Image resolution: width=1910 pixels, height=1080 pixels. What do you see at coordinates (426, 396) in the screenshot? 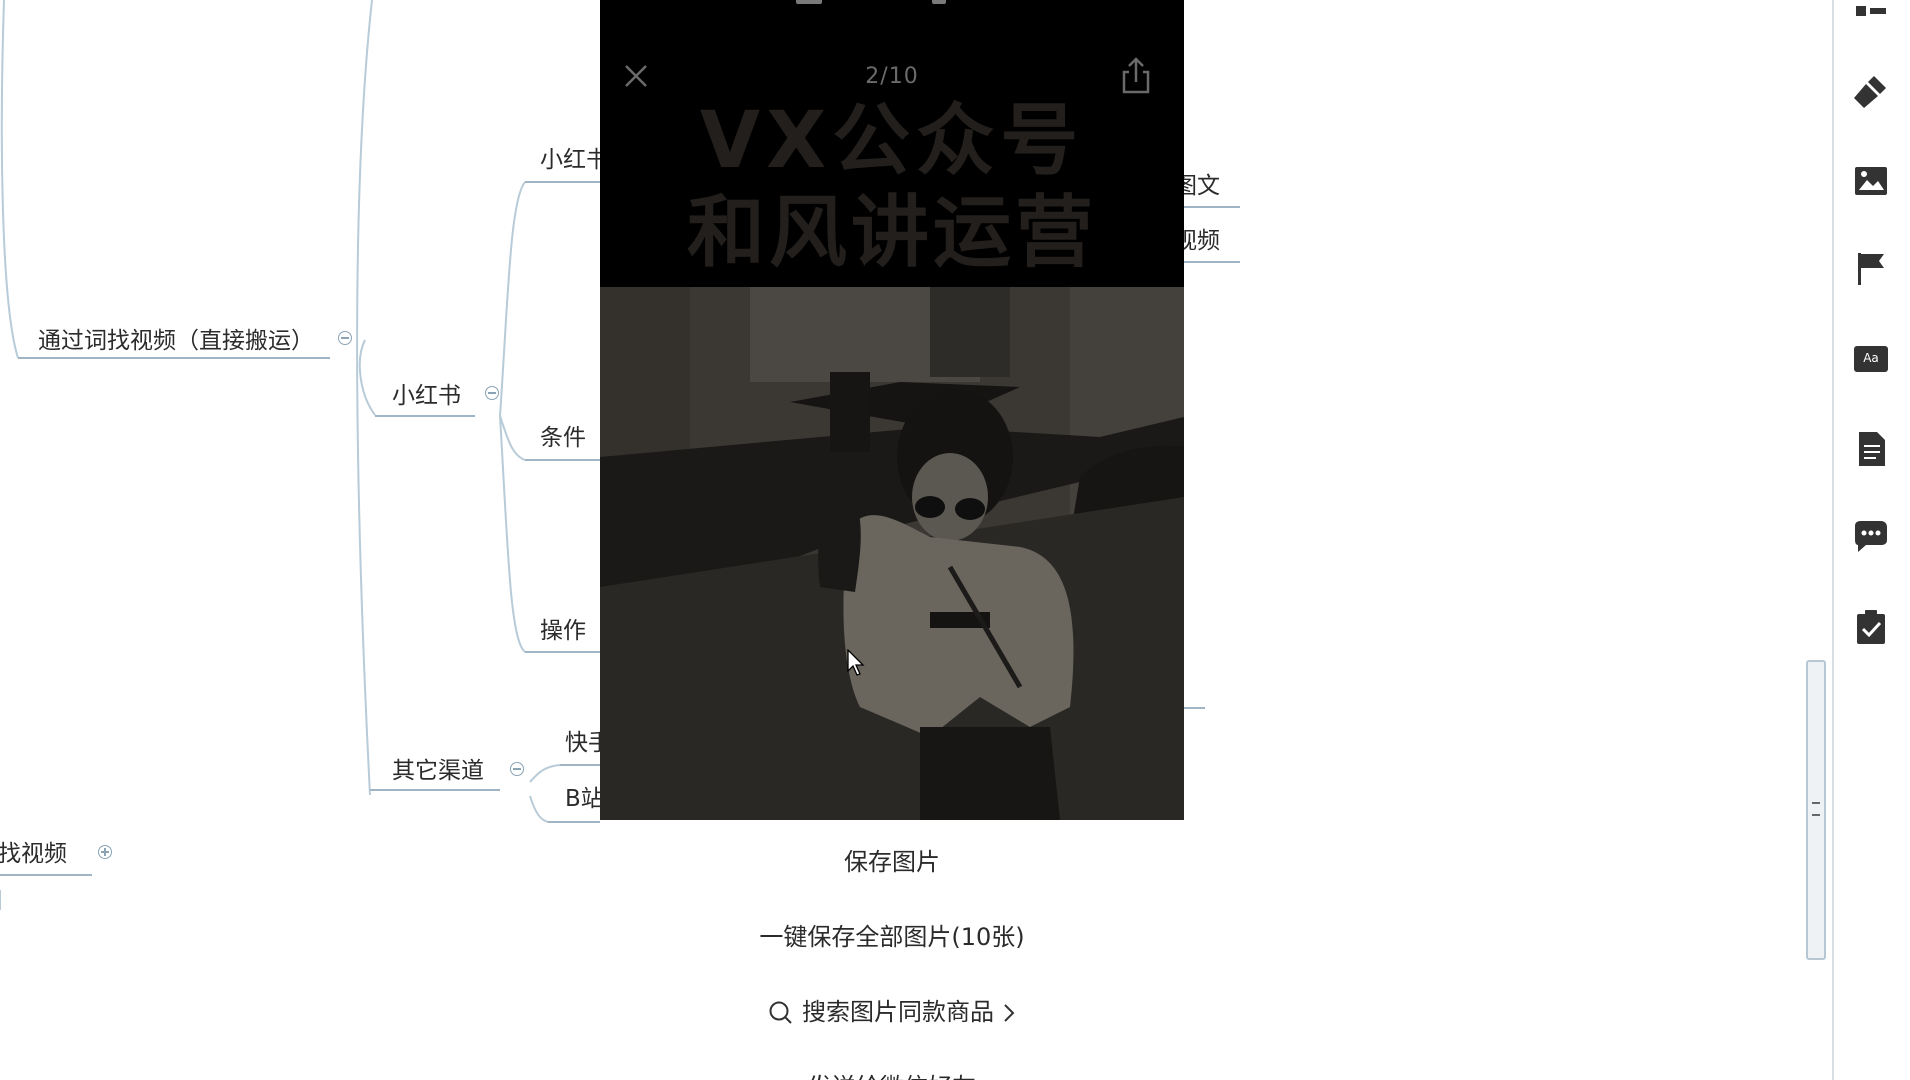
I see `node-xiaohongshu: 小红书` at bounding box center [426, 396].